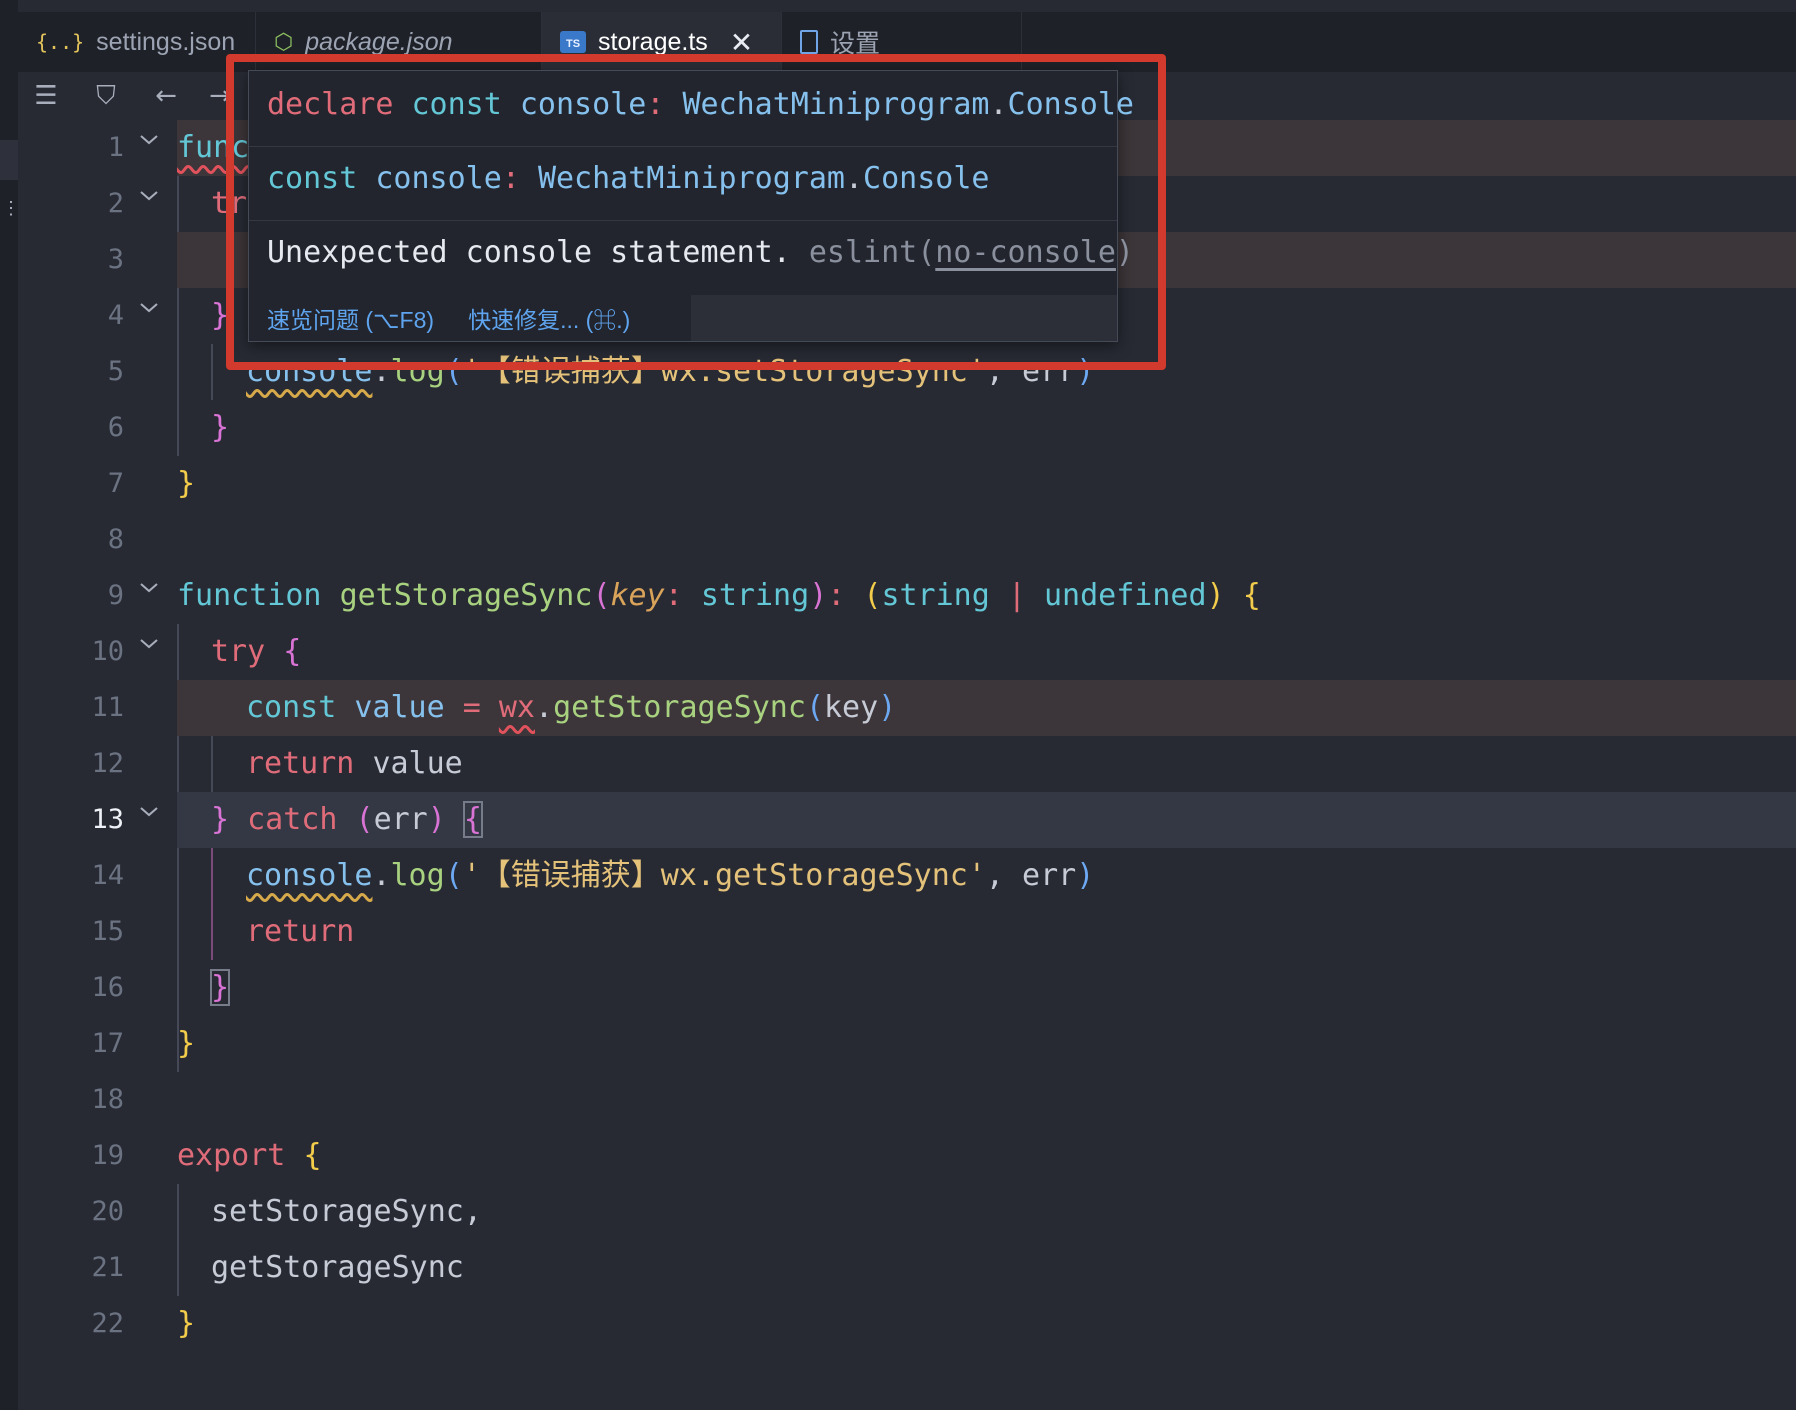  What do you see at coordinates (907, 932) in the screenshot?
I see `code-line-15: 15 return` at bounding box center [907, 932].